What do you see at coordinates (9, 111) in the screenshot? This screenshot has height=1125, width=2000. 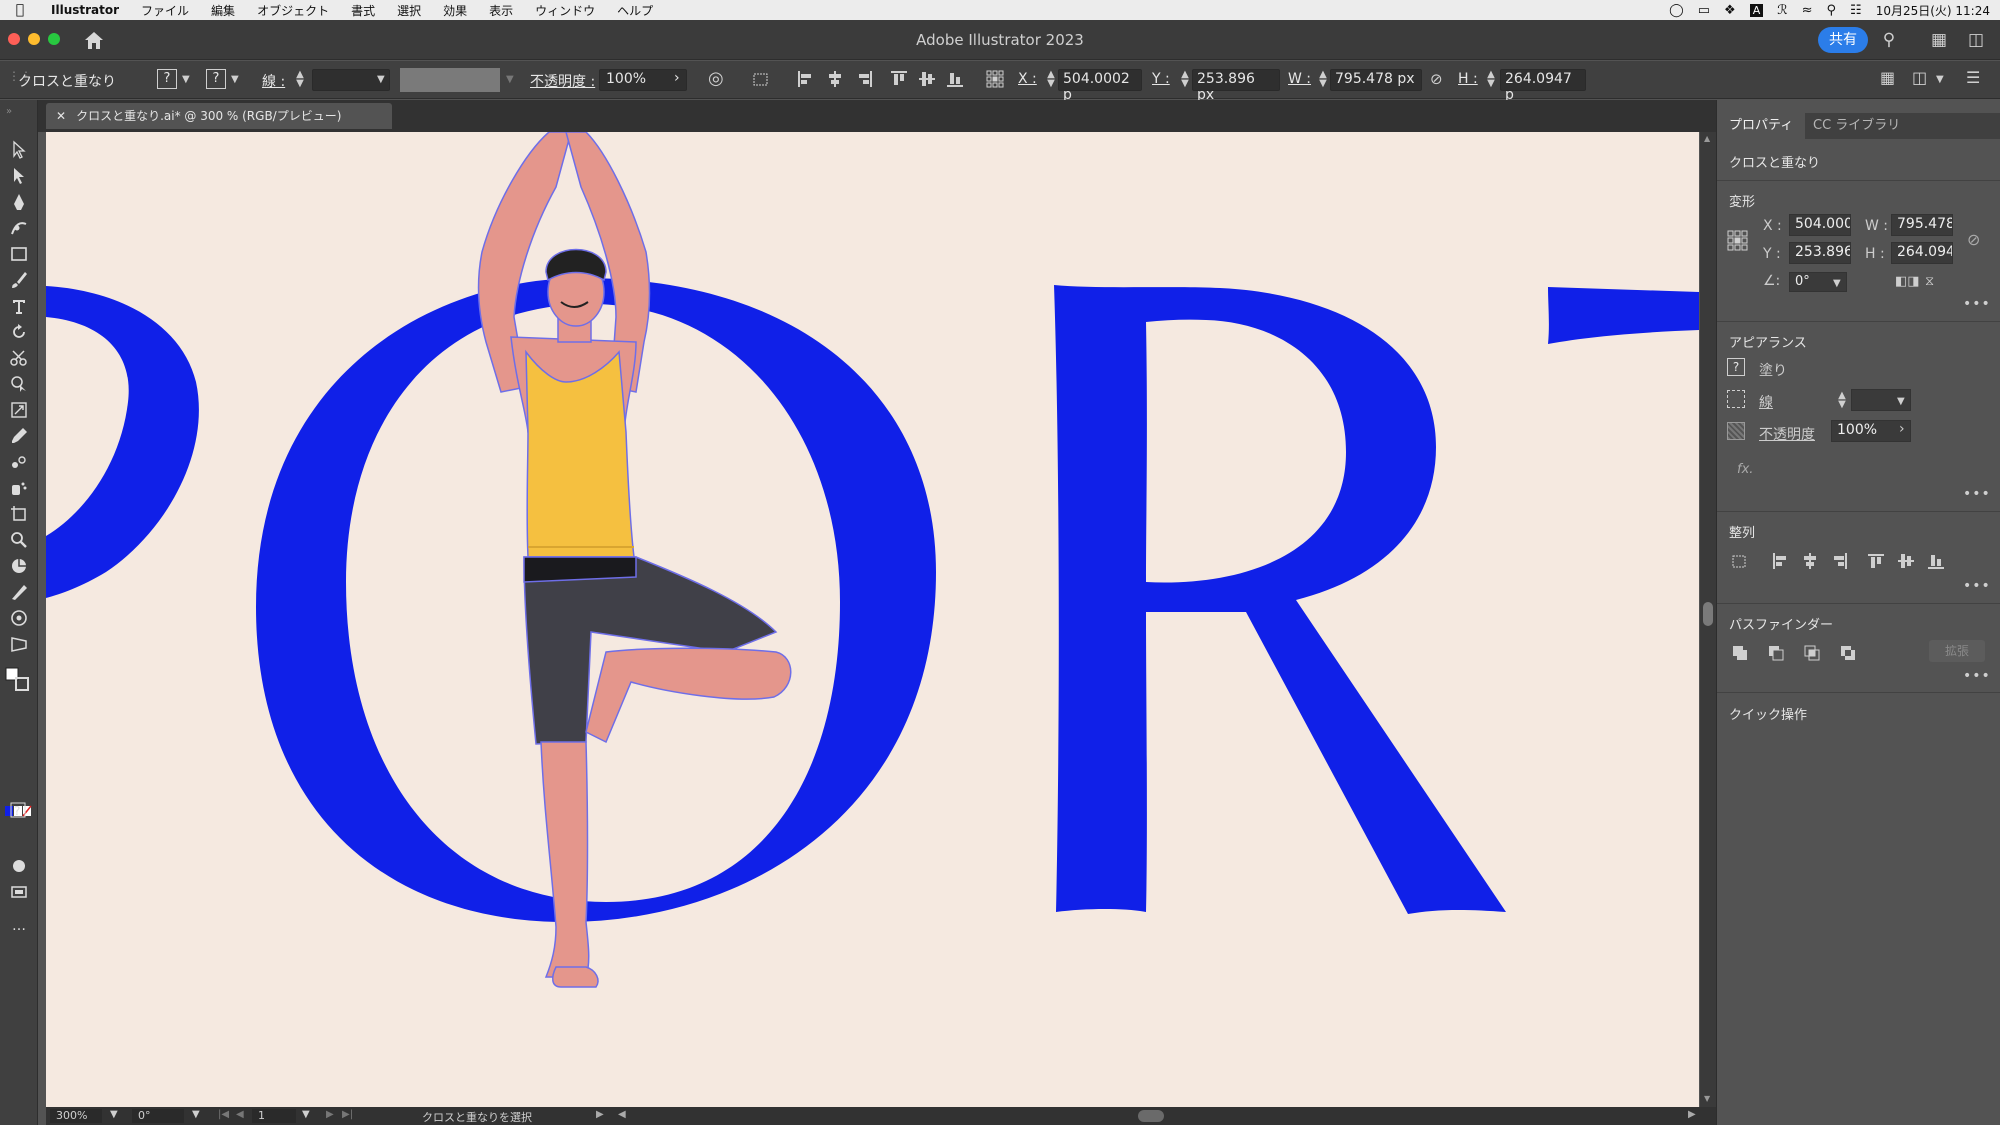 I see `toolbar-collapse-icon: »` at bounding box center [9, 111].